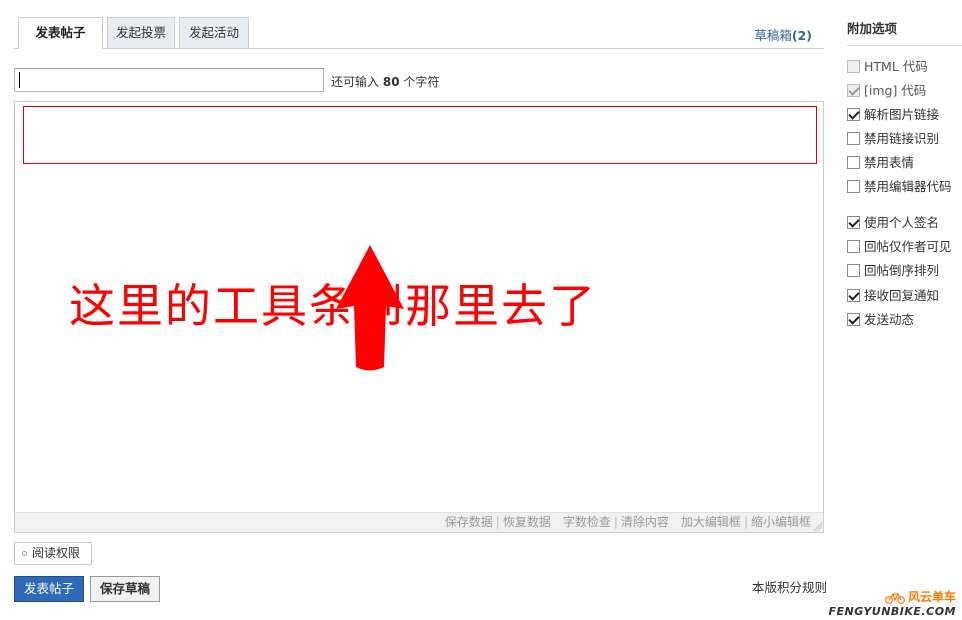 This screenshot has height=620, width=962. I want to click on editor-footer-bar: 保存数据 | 恢复数据 字数检查 | 清除内容 加大编辑框 | 缩小编辑框, so click(419, 522).